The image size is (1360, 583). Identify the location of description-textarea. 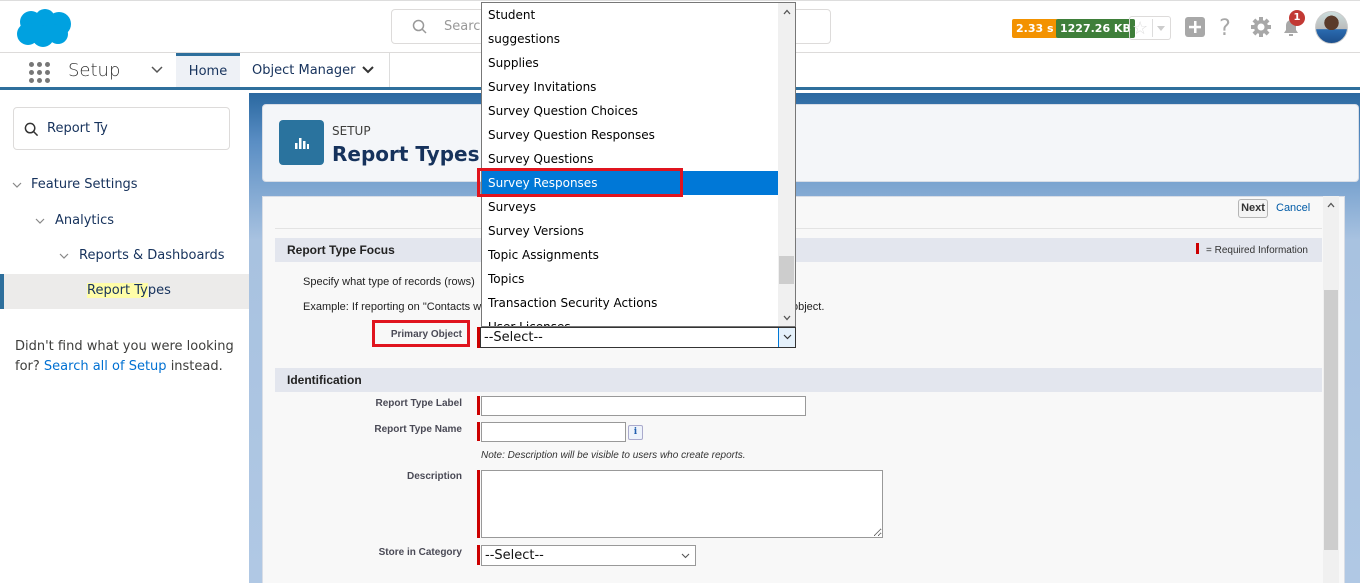
(682, 504).